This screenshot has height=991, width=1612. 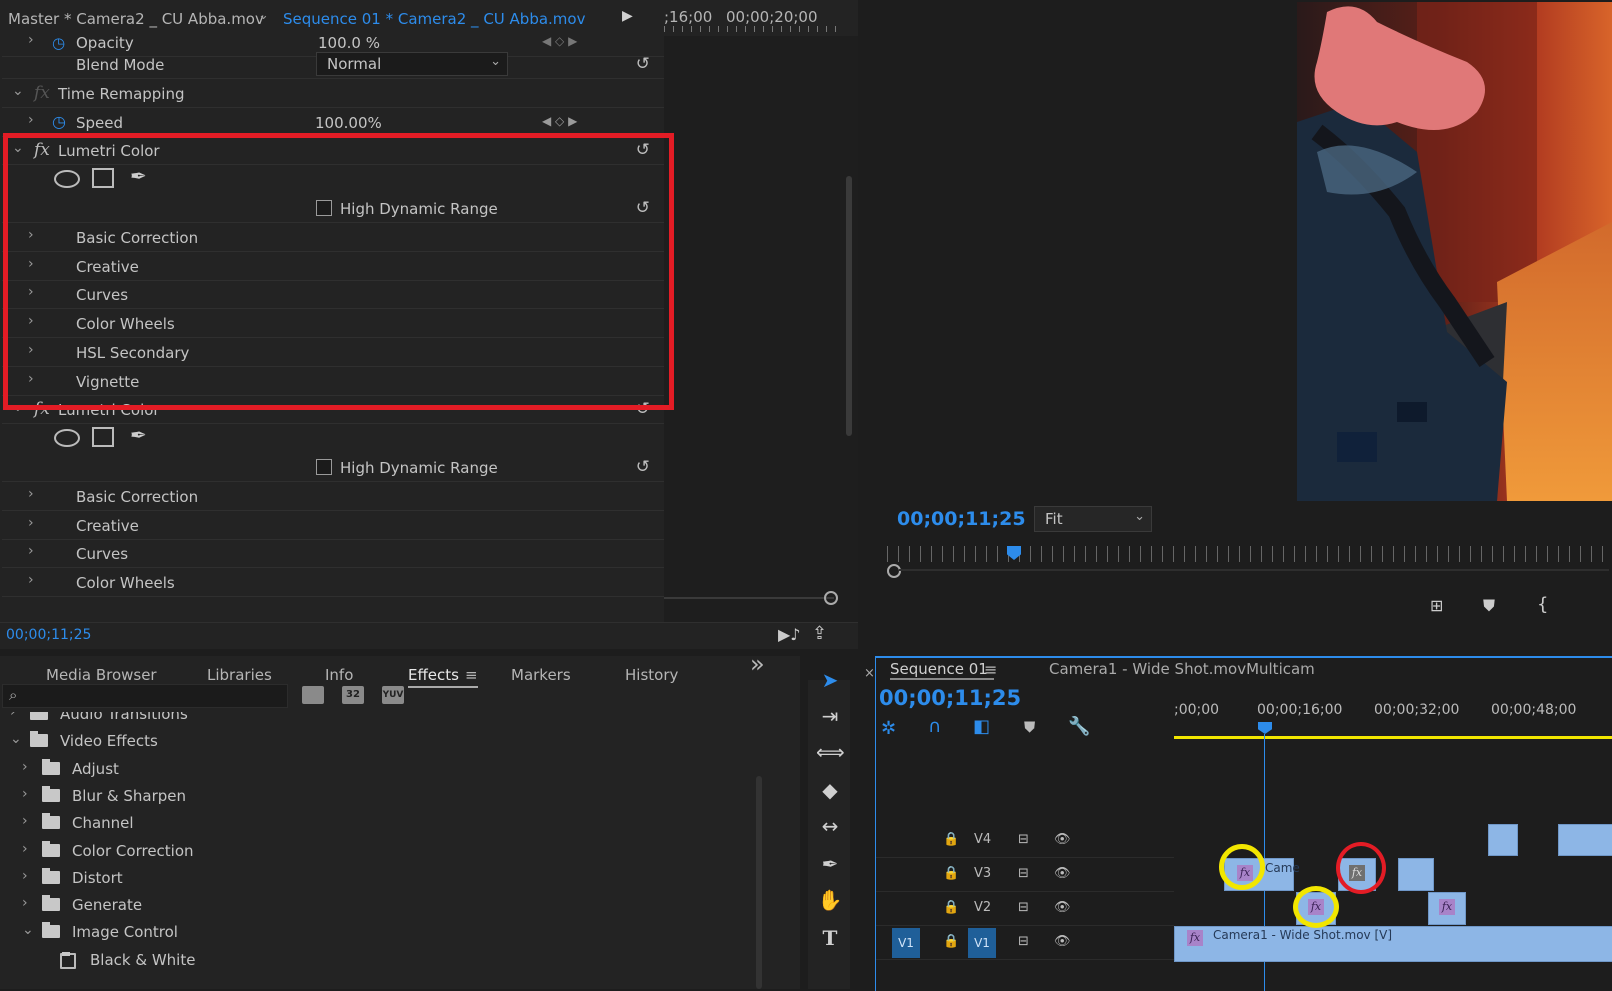 What do you see at coordinates (42, 93) in the screenshot?
I see `fx-icon: fx` at bounding box center [42, 93].